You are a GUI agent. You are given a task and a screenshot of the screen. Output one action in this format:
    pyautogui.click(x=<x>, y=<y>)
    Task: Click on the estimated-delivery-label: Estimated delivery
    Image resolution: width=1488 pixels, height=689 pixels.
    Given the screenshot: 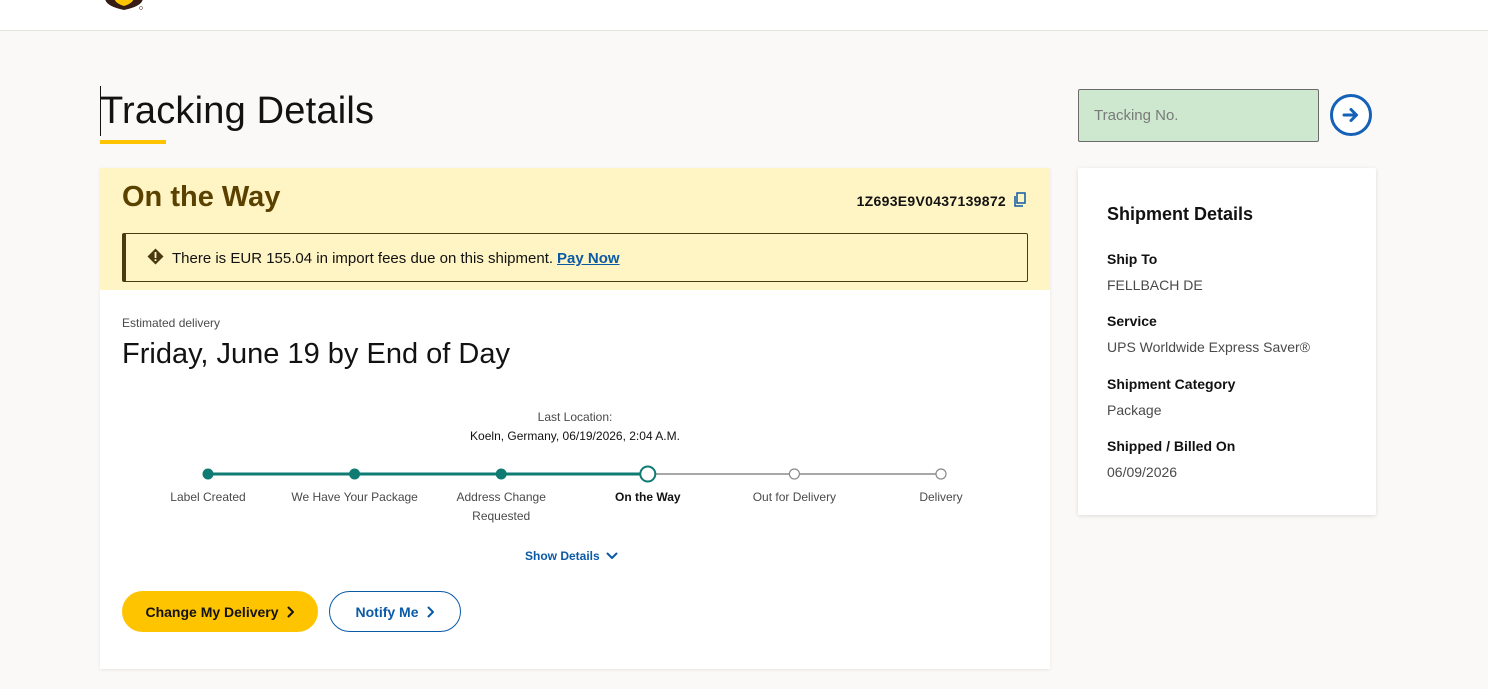 What is the action you would take?
    pyautogui.click(x=171, y=323)
    